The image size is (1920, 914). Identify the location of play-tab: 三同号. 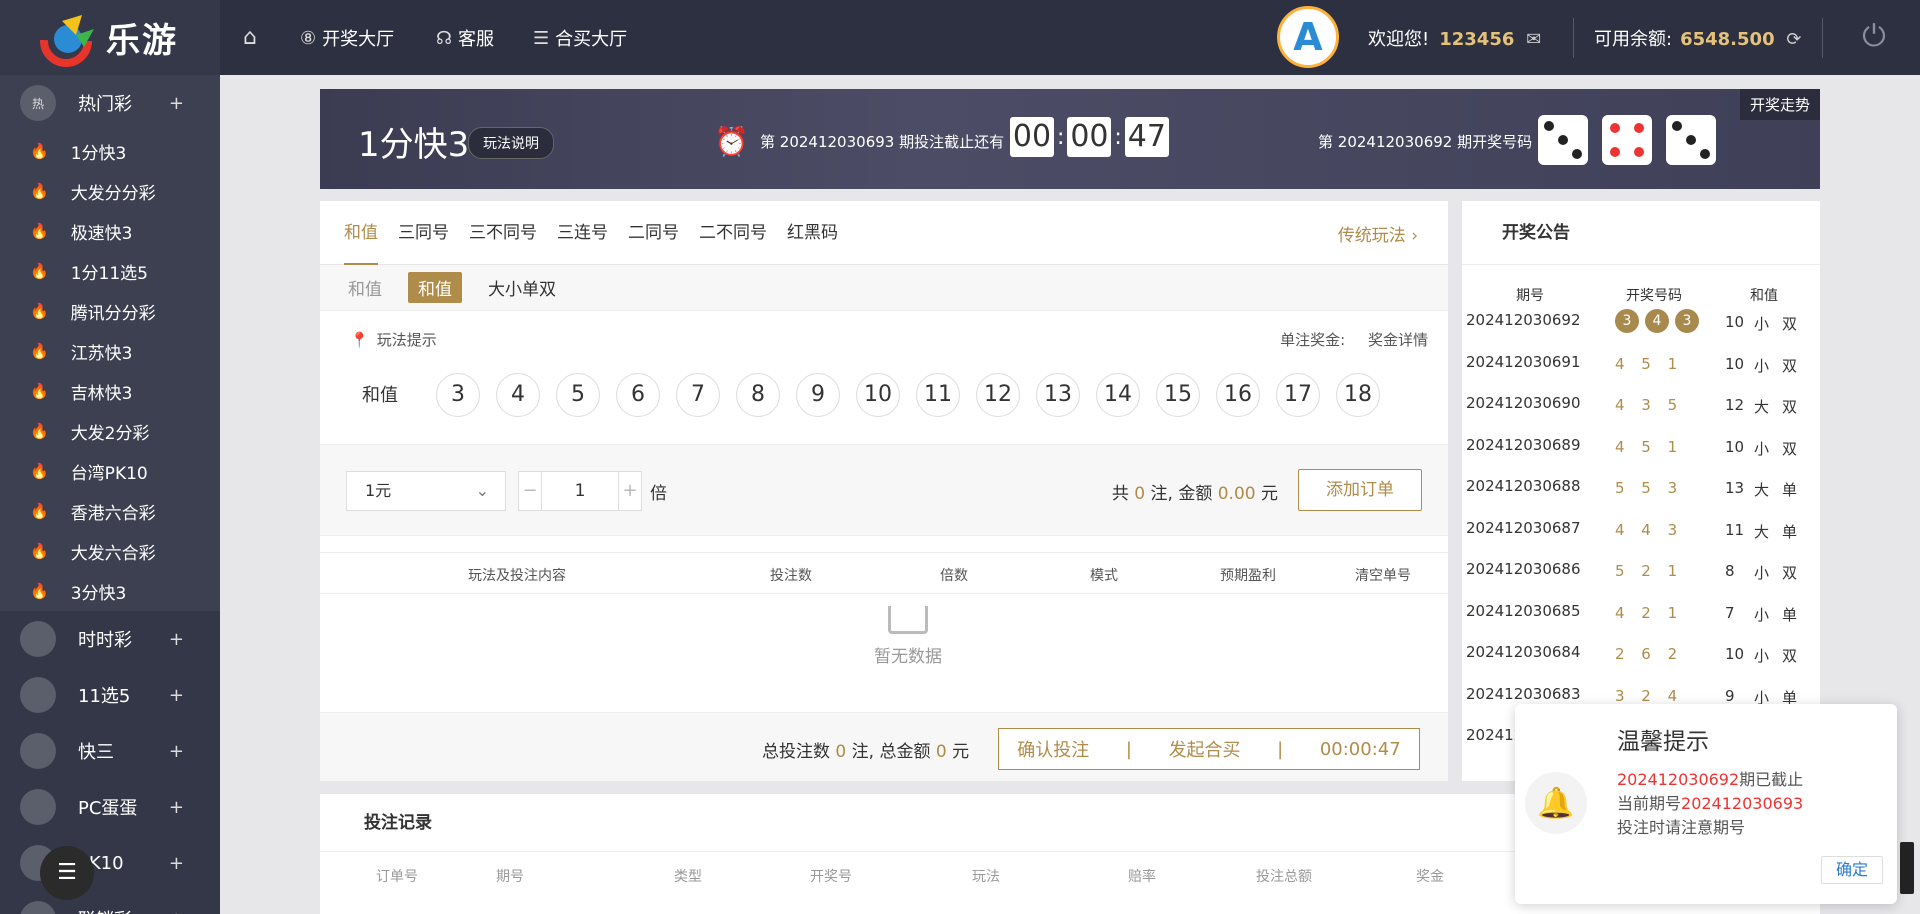
(423, 233).